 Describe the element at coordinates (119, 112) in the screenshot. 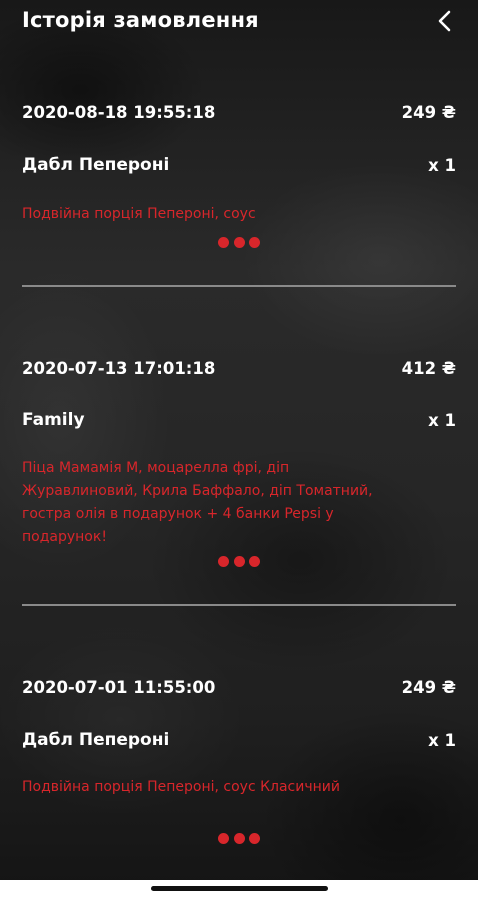

I see `order-datetime: 2020-08-18 19:55:18` at that location.